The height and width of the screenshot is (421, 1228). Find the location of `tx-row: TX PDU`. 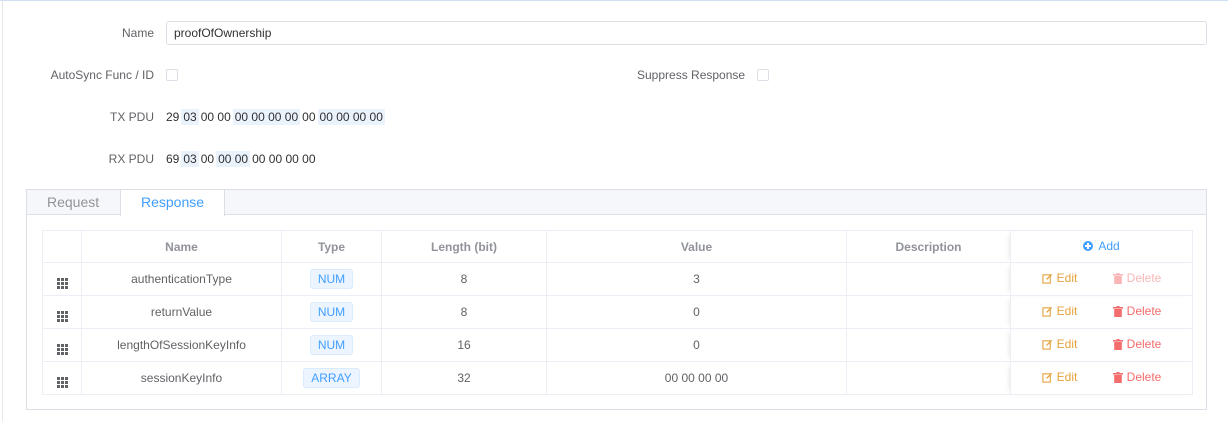

tx-row: TX PDU is located at coordinates (77, 117).